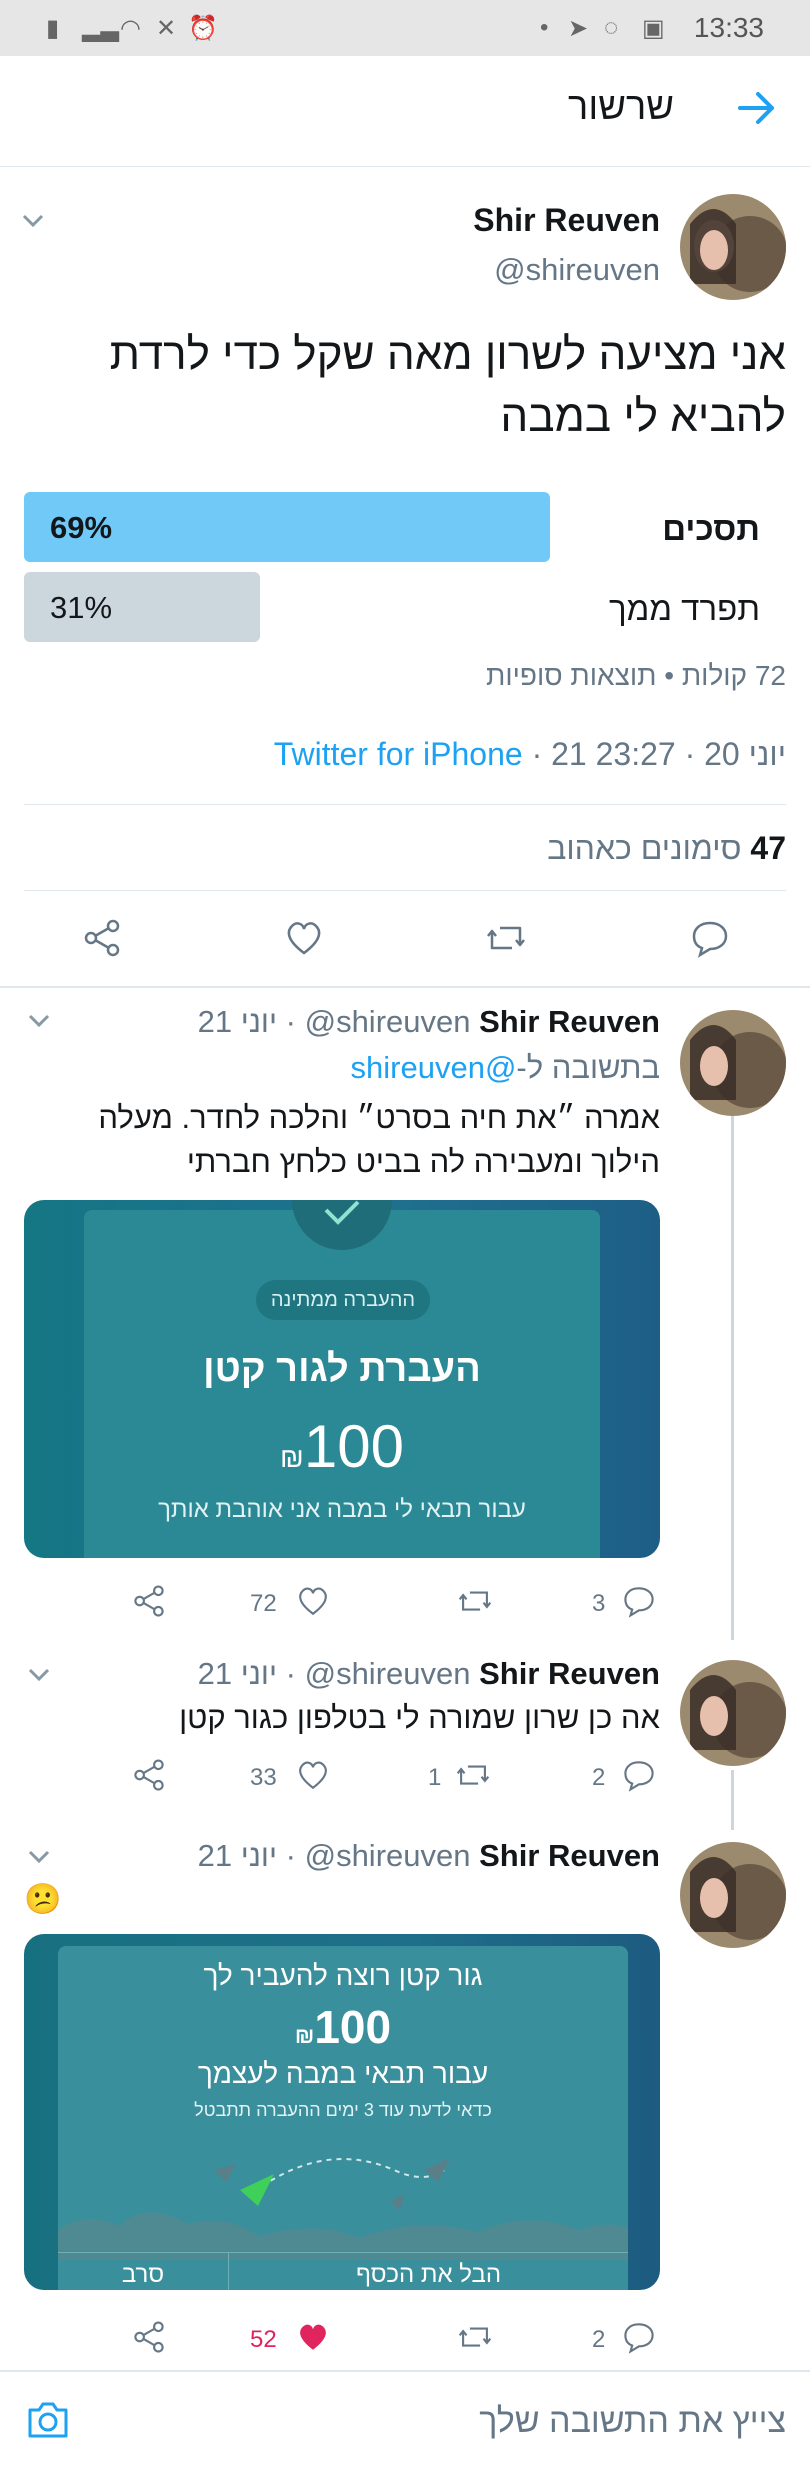 This screenshot has width=810, height=2473. What do you see at coordinates (768, 848) in the screenshot?
I see `likes-count: 47` at bounding box center [768, 848].